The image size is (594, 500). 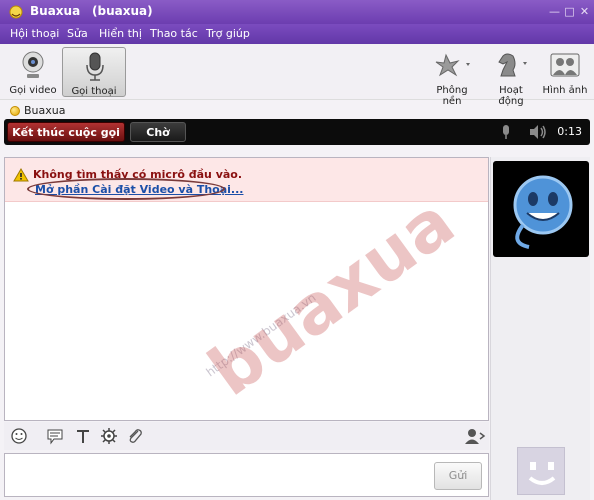 I want to click on hold-button: Chờ, so click(x=158, y=132).